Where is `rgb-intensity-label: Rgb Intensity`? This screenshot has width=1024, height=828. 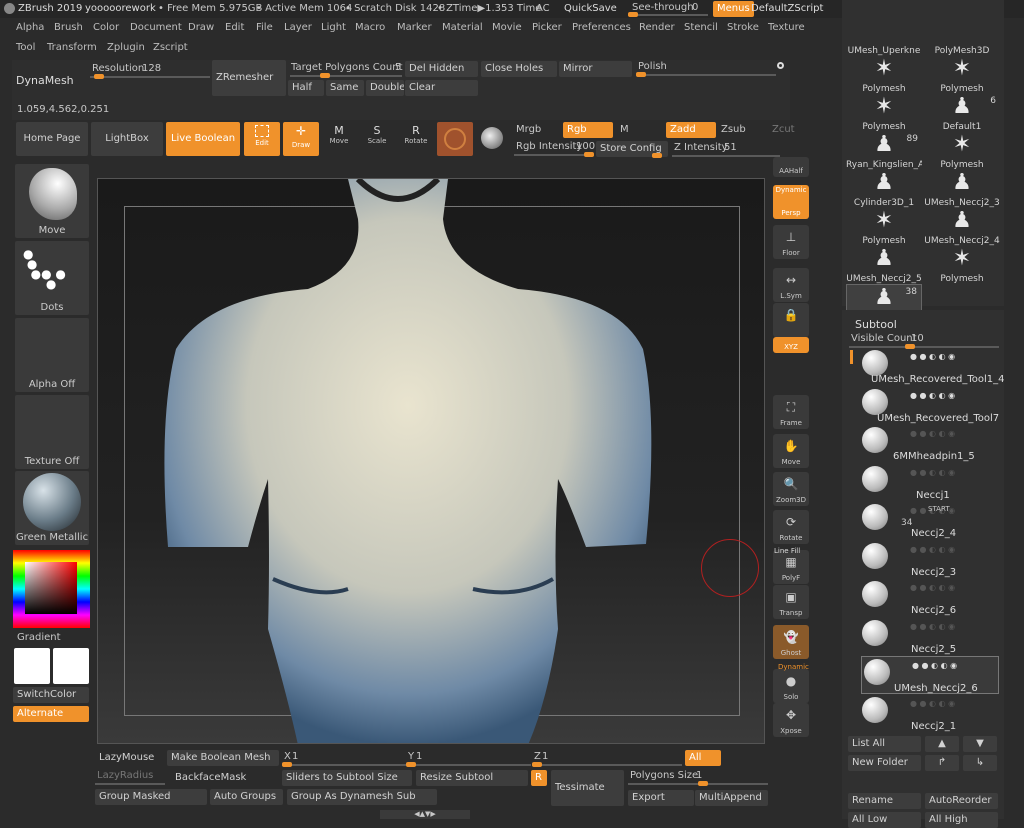 rgb-intensity-label: Rgb Intensity is located at coordinates (549, 146).